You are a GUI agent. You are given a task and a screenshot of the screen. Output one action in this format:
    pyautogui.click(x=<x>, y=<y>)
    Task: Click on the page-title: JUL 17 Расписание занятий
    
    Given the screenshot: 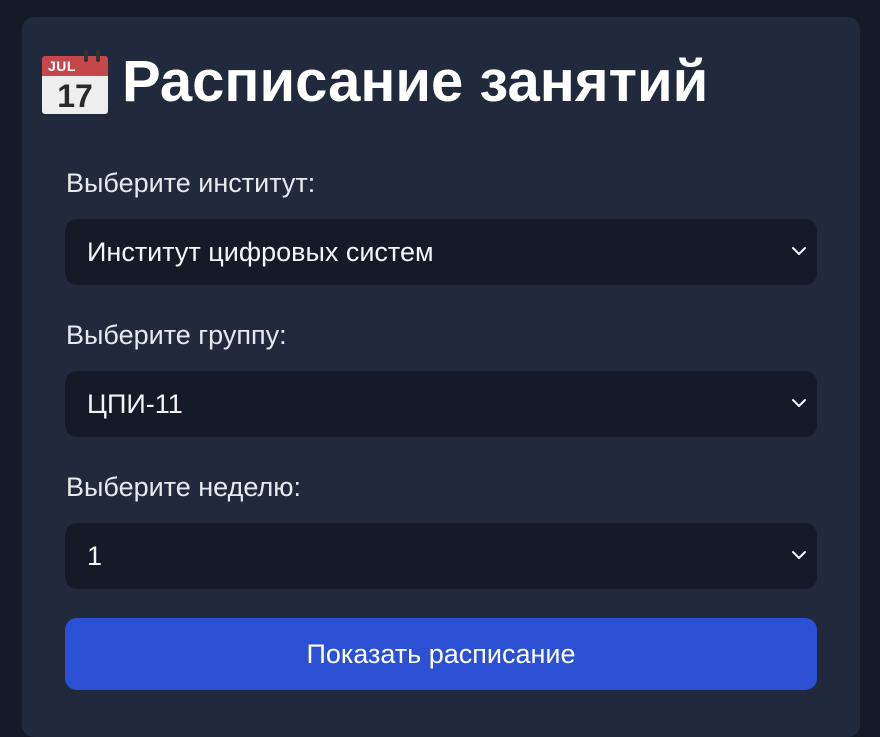 What is the action you would take?
    pyautogui.click(x=375, y=82)
    